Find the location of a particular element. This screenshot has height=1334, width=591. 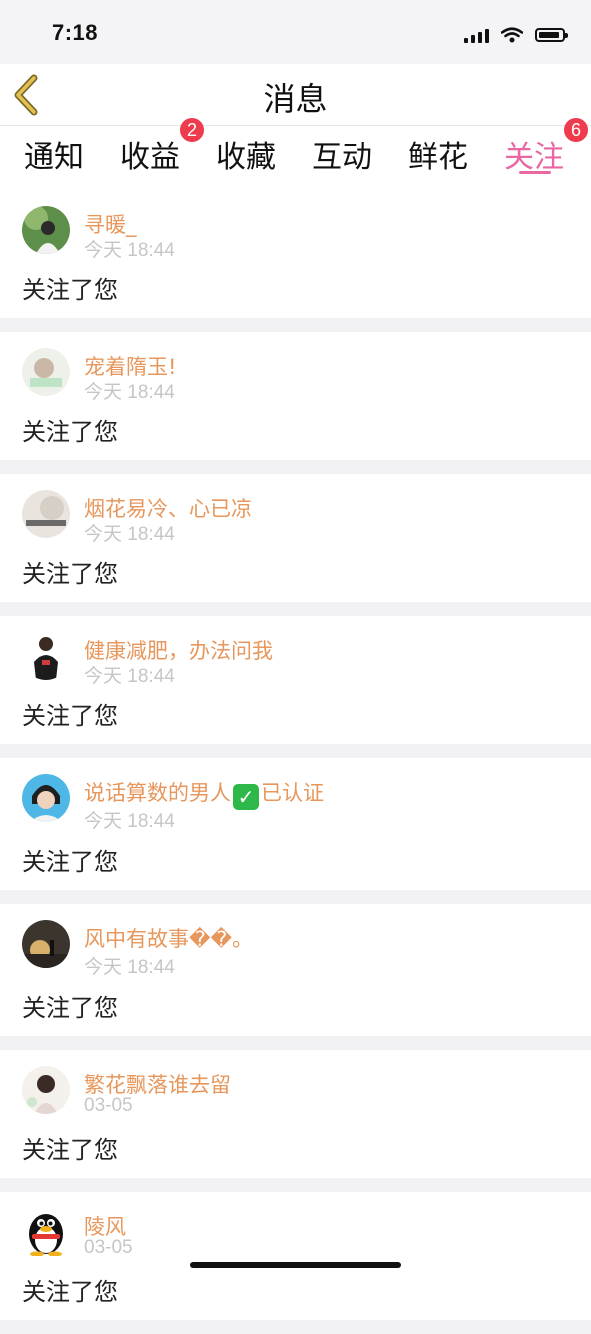

cellular-signal-icon is located at coordinates (476, 35).